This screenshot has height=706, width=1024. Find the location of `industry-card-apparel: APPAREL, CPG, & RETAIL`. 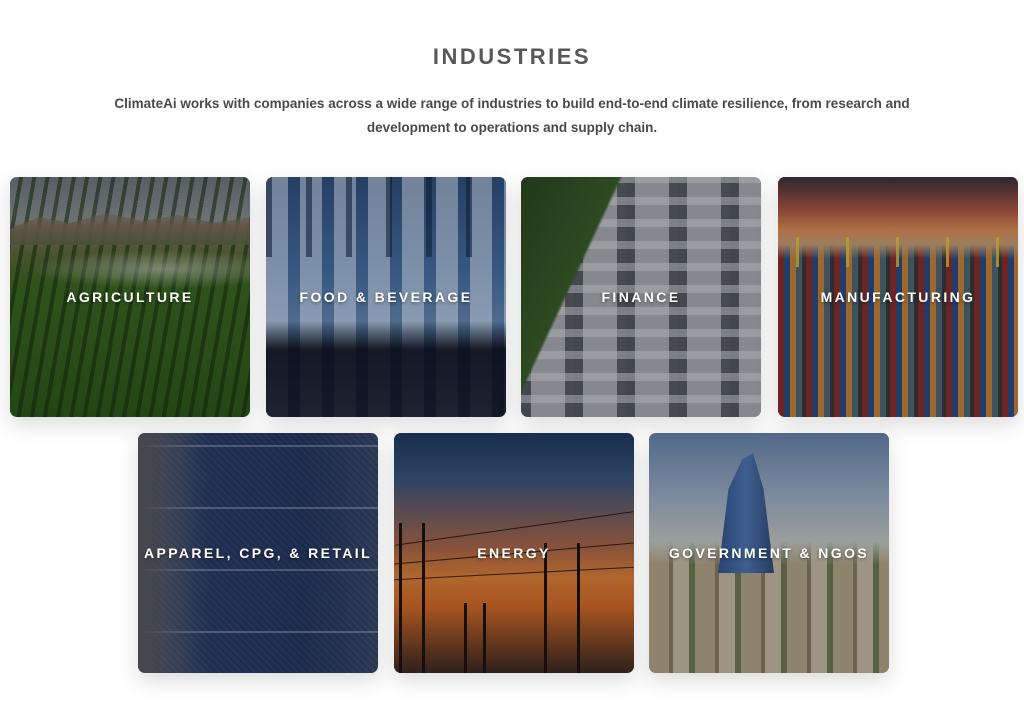

industry-card-apparel: APPAREL, CPG, & RETAIL is located at coordinates (258, 553).